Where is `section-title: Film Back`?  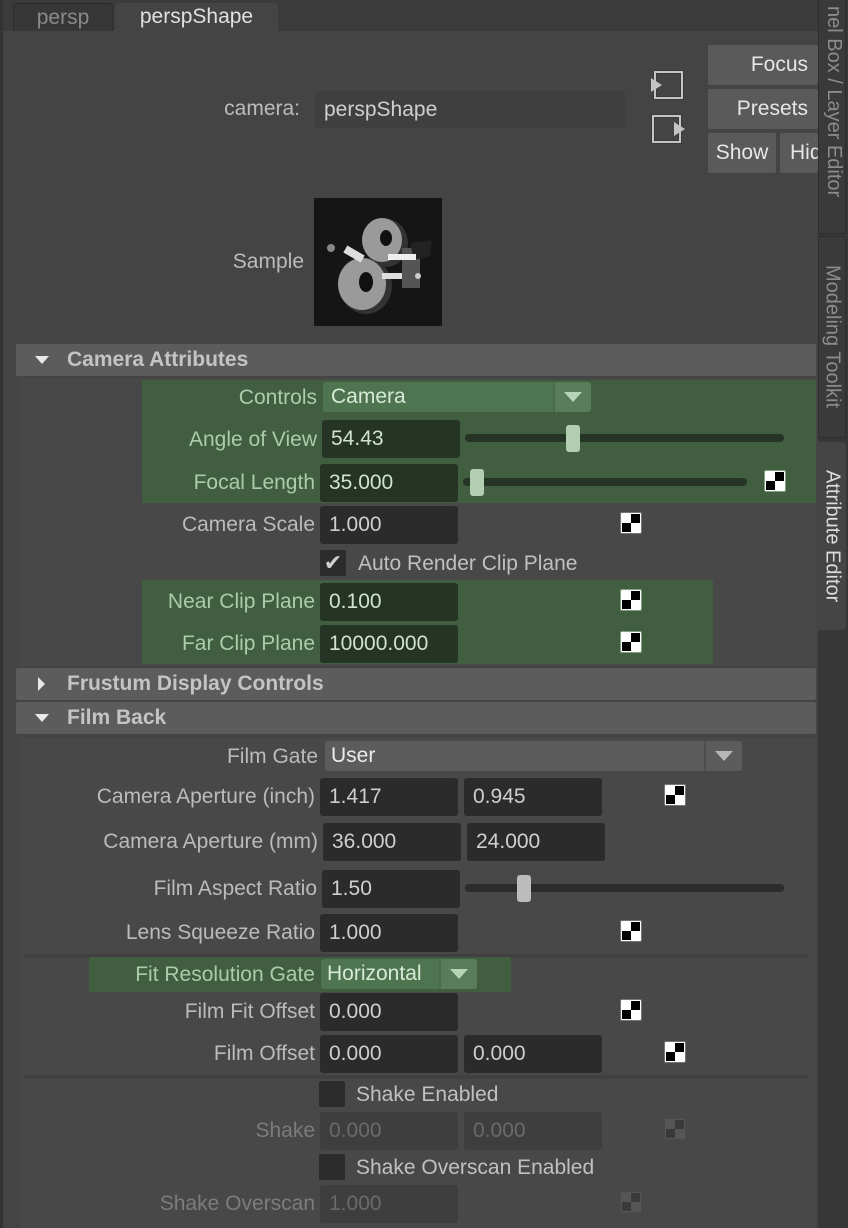
section-title: Film Back is located at coordinates (117, 717).